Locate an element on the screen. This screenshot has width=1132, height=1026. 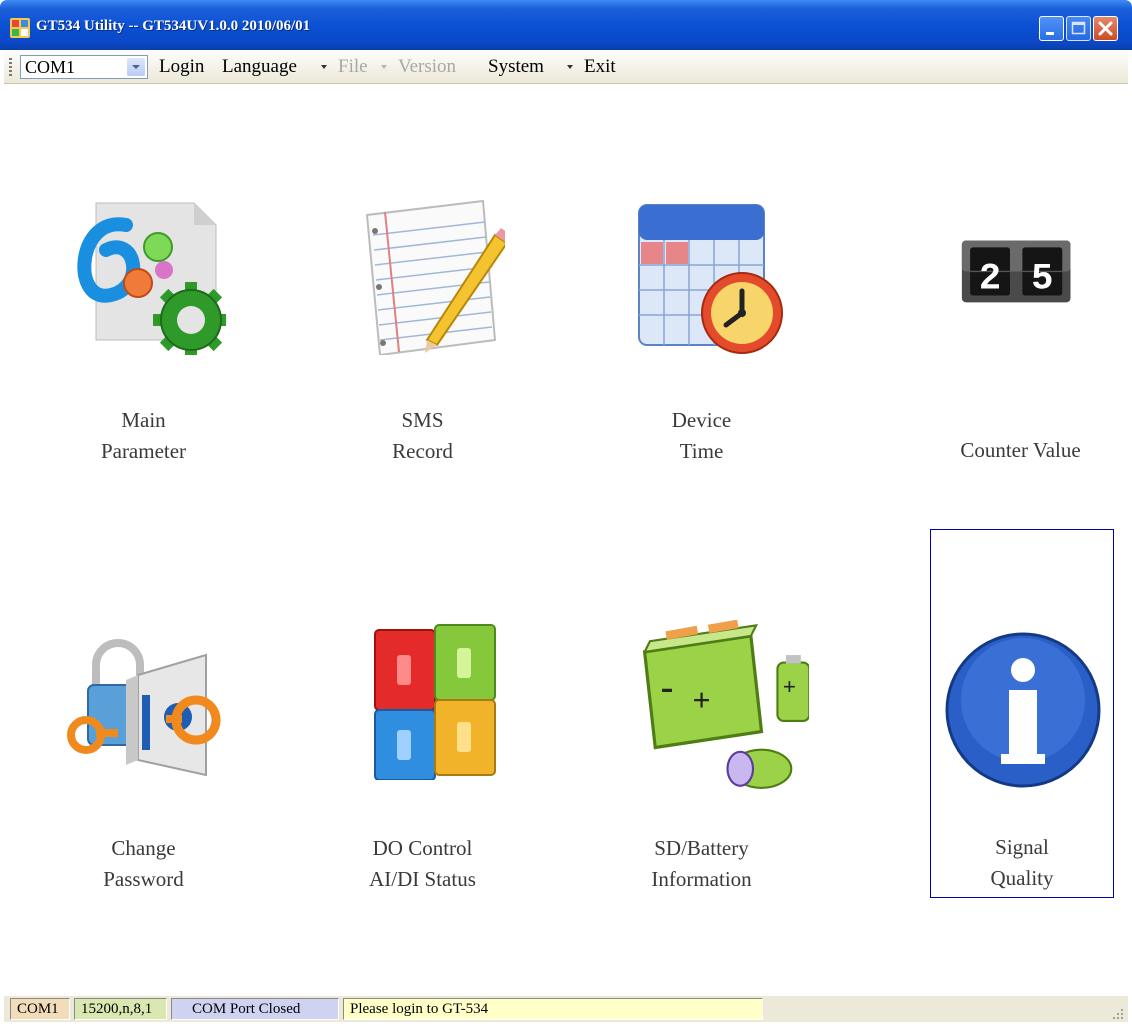
counter-digit: 2 is located at coordinates (990, 280).